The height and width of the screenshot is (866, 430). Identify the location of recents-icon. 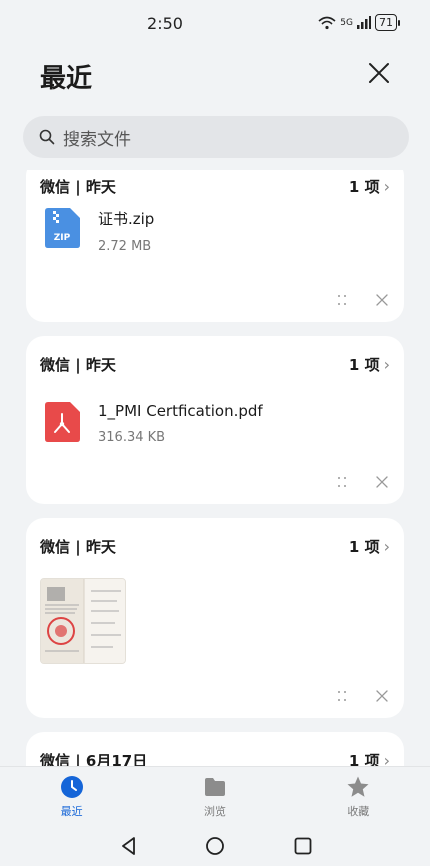
(303, 846).